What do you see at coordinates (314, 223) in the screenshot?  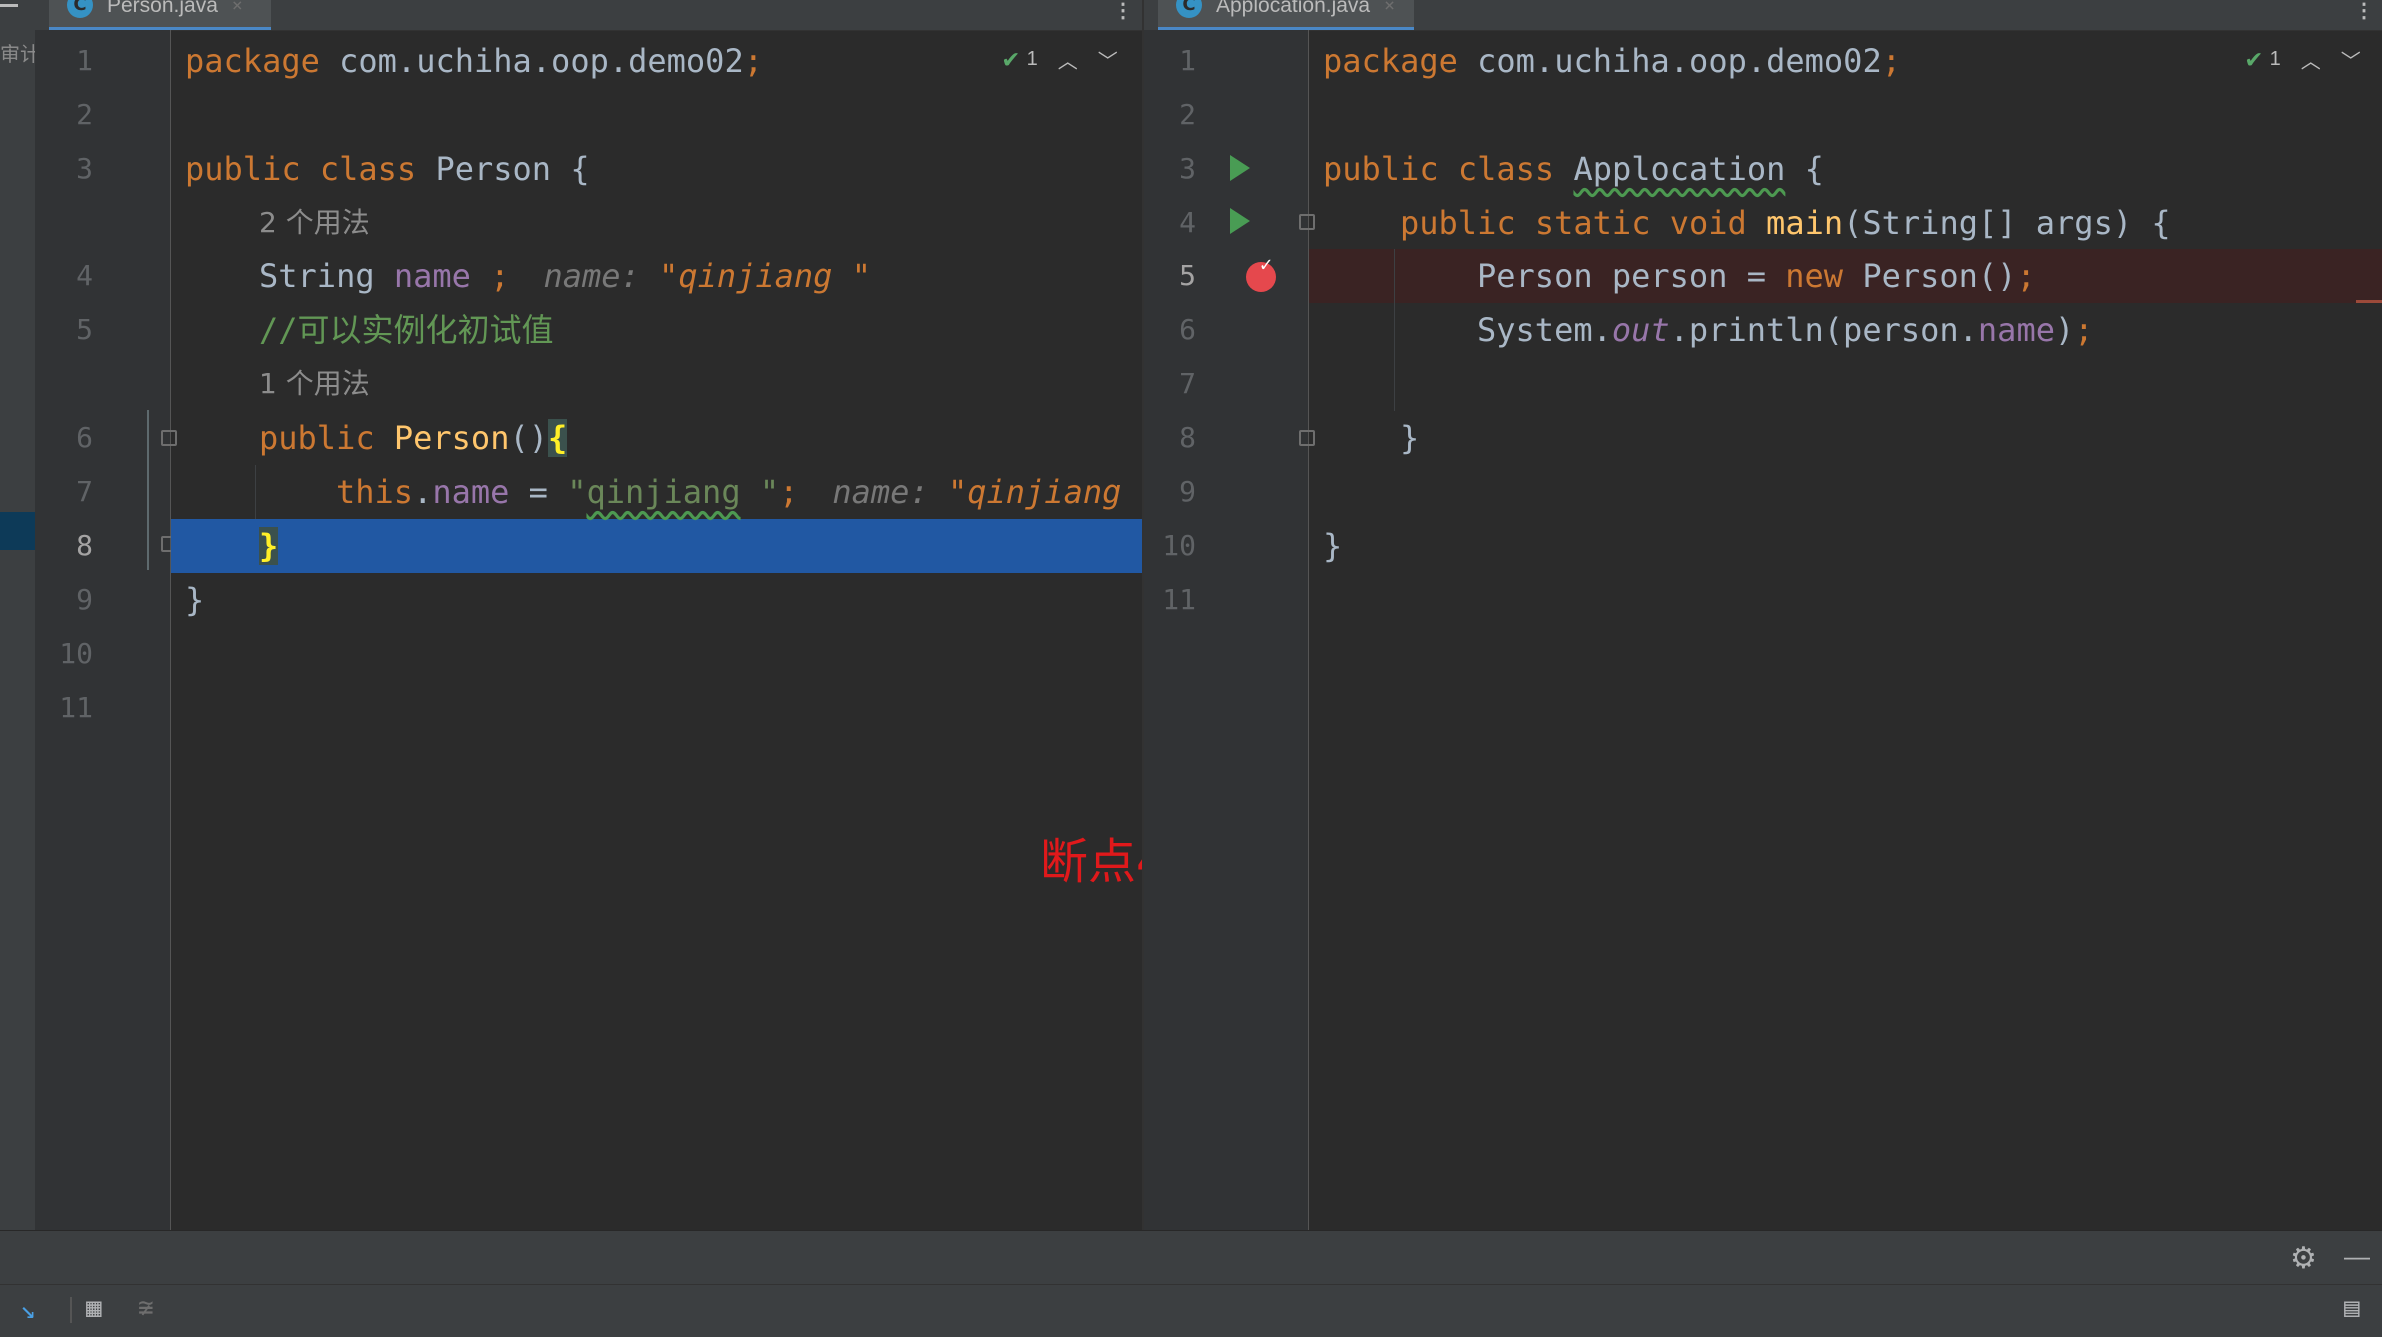 I see `usage-hint: 2 个用法` at bounding box center [314, 223].